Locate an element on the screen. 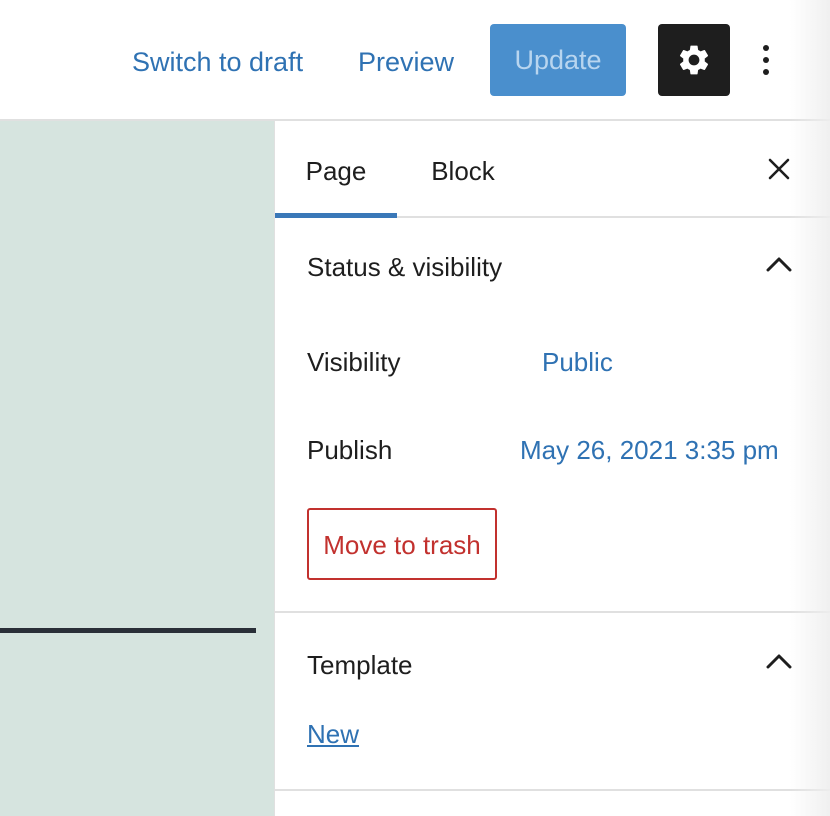 Image resolution: width=830 pixels, height=816 pixels. separator-block is located at coordinates (128, 630).